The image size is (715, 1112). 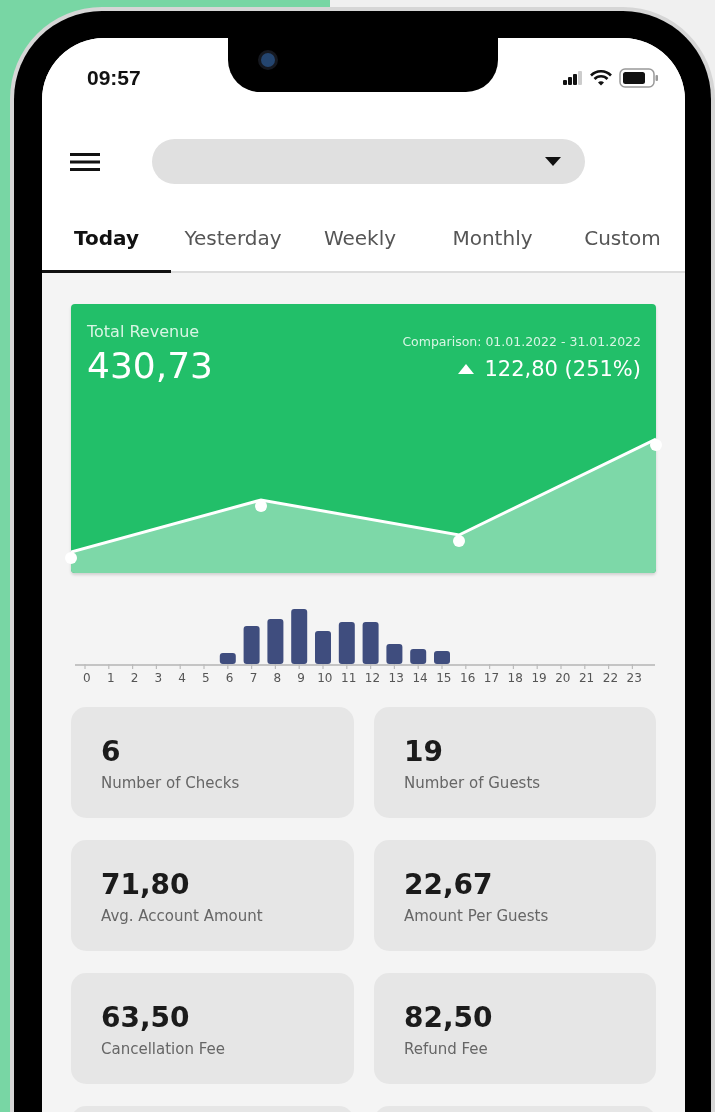 What do you see at coordinates (424, 751) in the screenshot?
I see `stat-value: 19` at bounding box center [424, 751].